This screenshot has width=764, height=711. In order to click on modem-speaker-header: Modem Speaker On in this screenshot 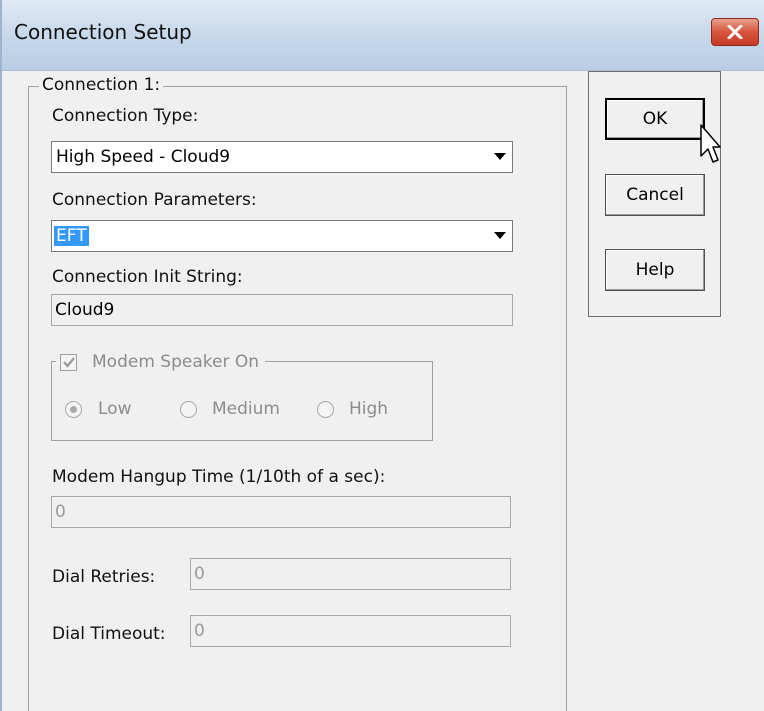, I will do `click(160, 362)`.